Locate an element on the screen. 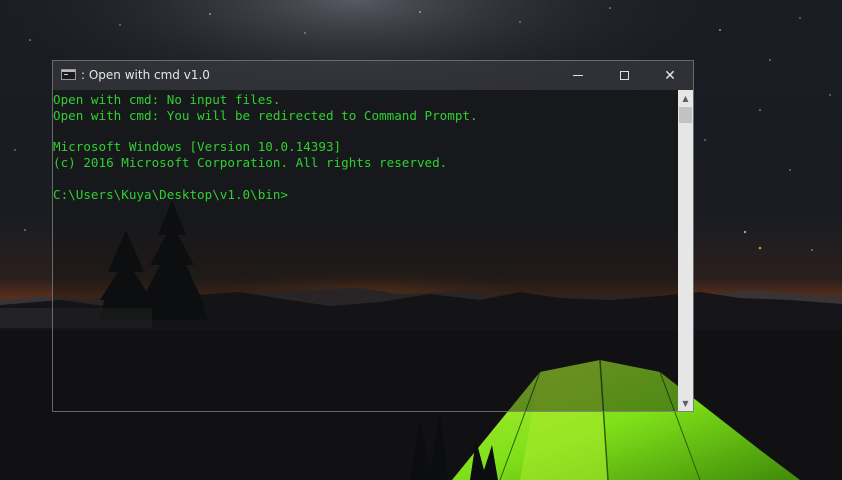 This screenshot has width=842, height=480. chevron-down-icon: ▼ is located at coordinates (685, 403).